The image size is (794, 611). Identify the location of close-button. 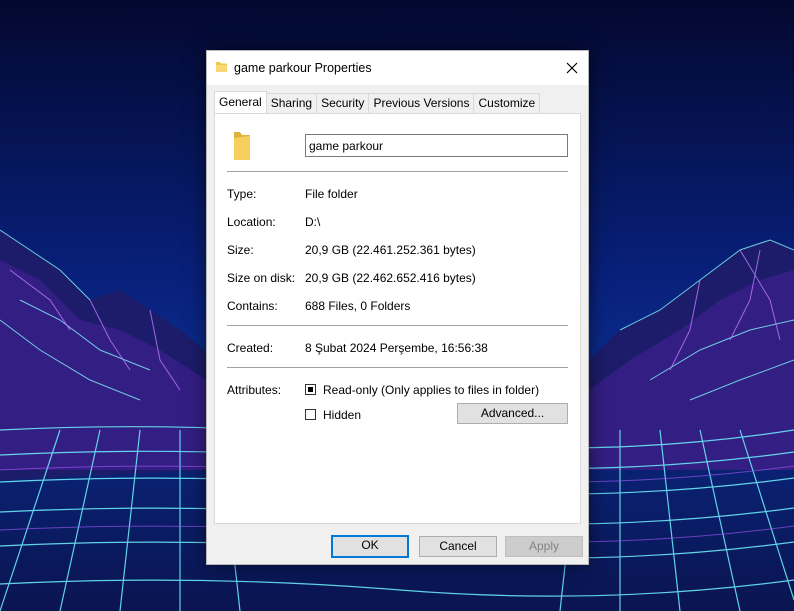
(572, 68).